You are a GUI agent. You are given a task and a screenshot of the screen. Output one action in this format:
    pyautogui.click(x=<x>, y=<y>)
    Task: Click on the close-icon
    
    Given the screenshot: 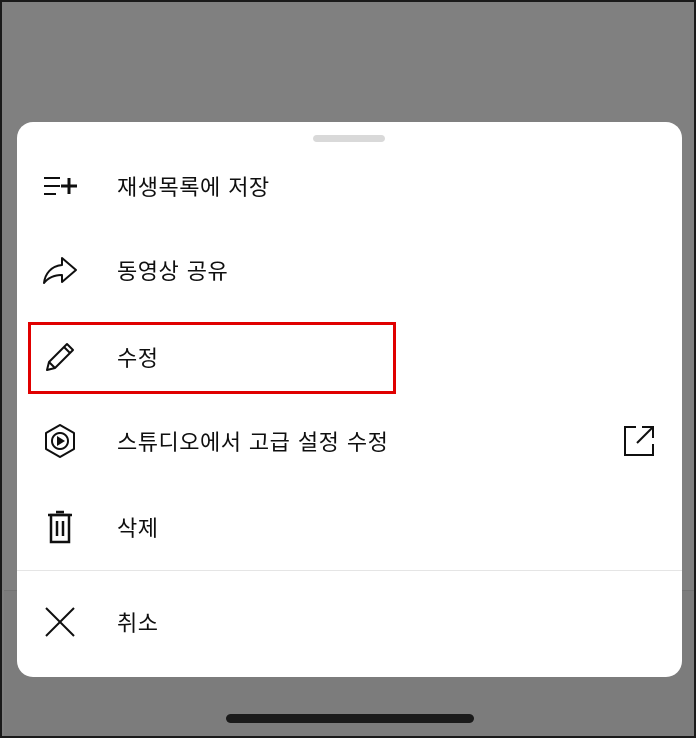 What is the action you would take?
    pyautogui.click(x=60, y=622)
    